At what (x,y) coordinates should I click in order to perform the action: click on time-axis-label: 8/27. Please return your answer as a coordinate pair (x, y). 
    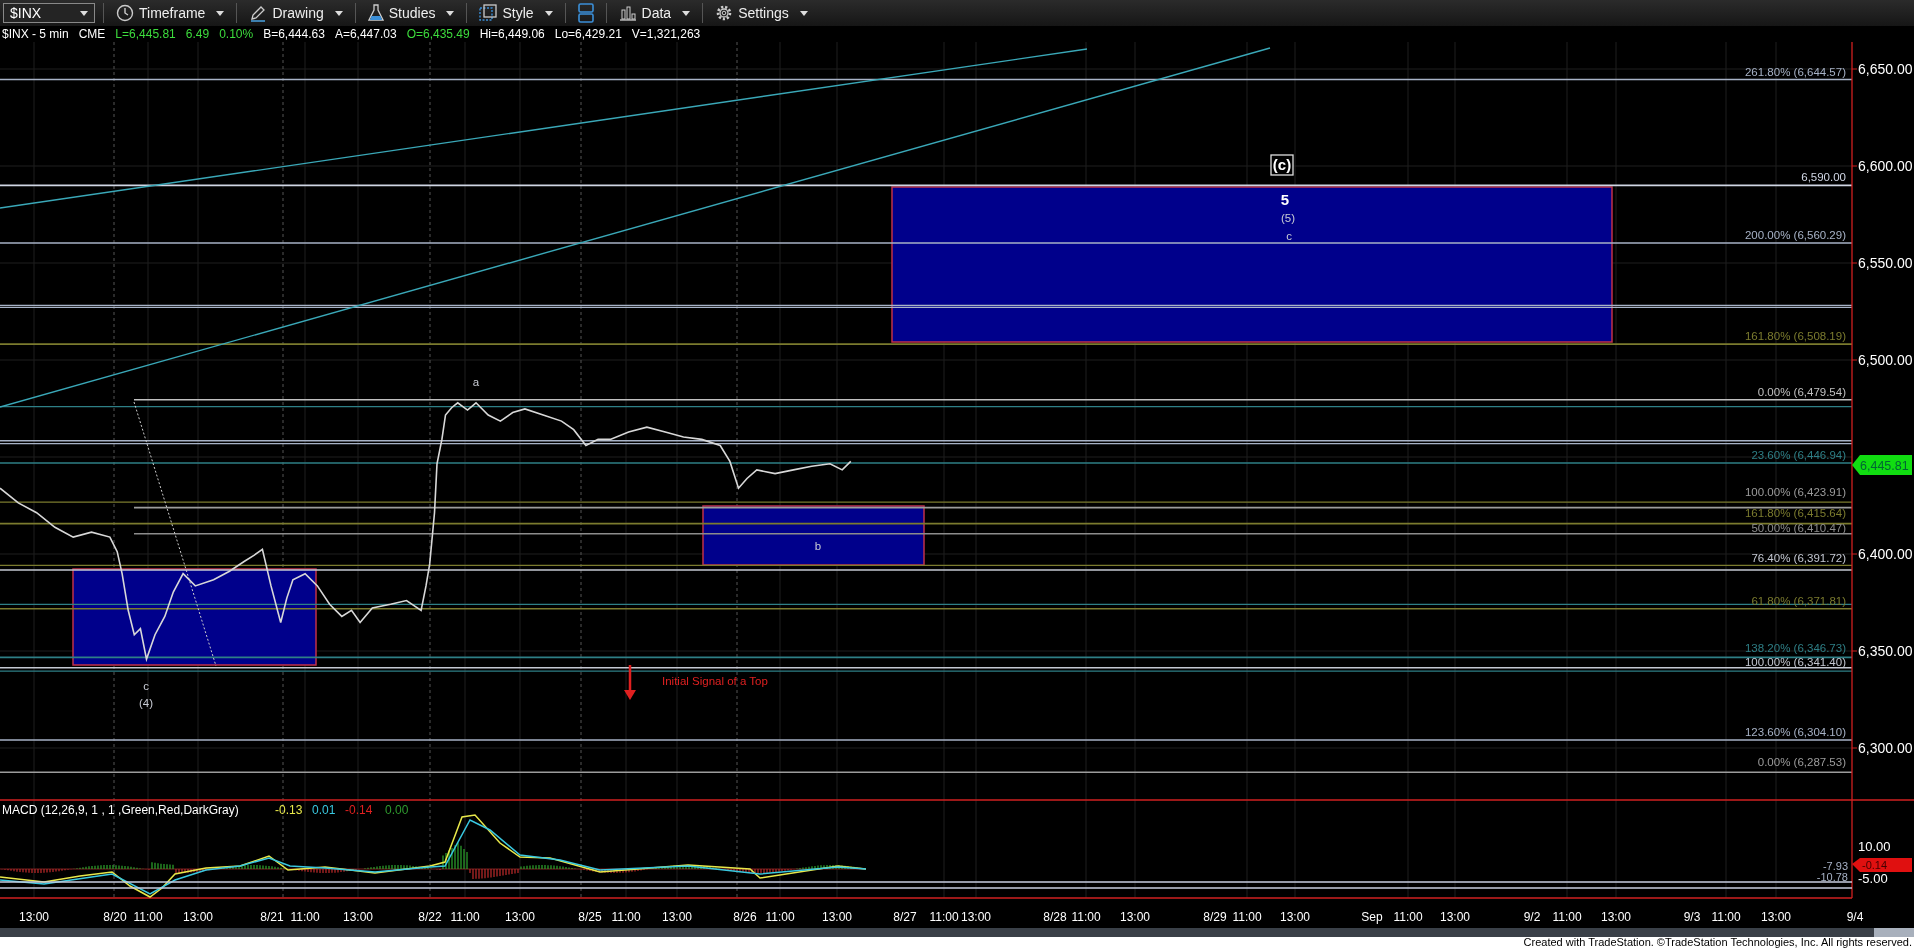
    Looking at the image, I should click on (905, 917).